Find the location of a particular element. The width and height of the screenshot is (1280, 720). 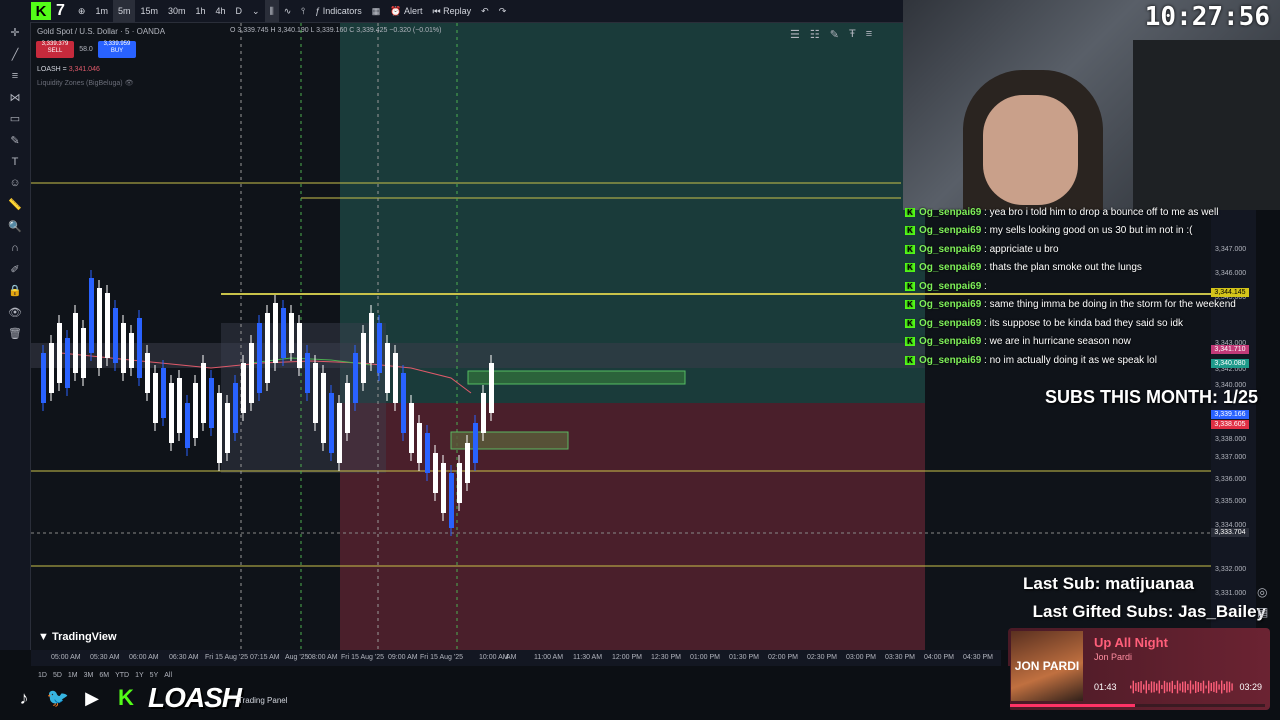

time-tick: 06:00 AM is located at coordinates (144, 657).